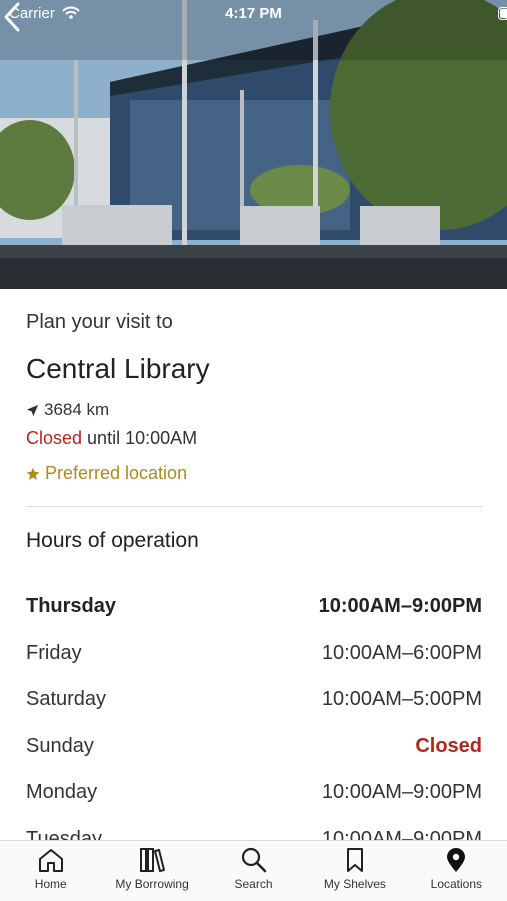 The width and height of the screenshot is (507, 901). I want to click on search-icon, so click(254, 860).